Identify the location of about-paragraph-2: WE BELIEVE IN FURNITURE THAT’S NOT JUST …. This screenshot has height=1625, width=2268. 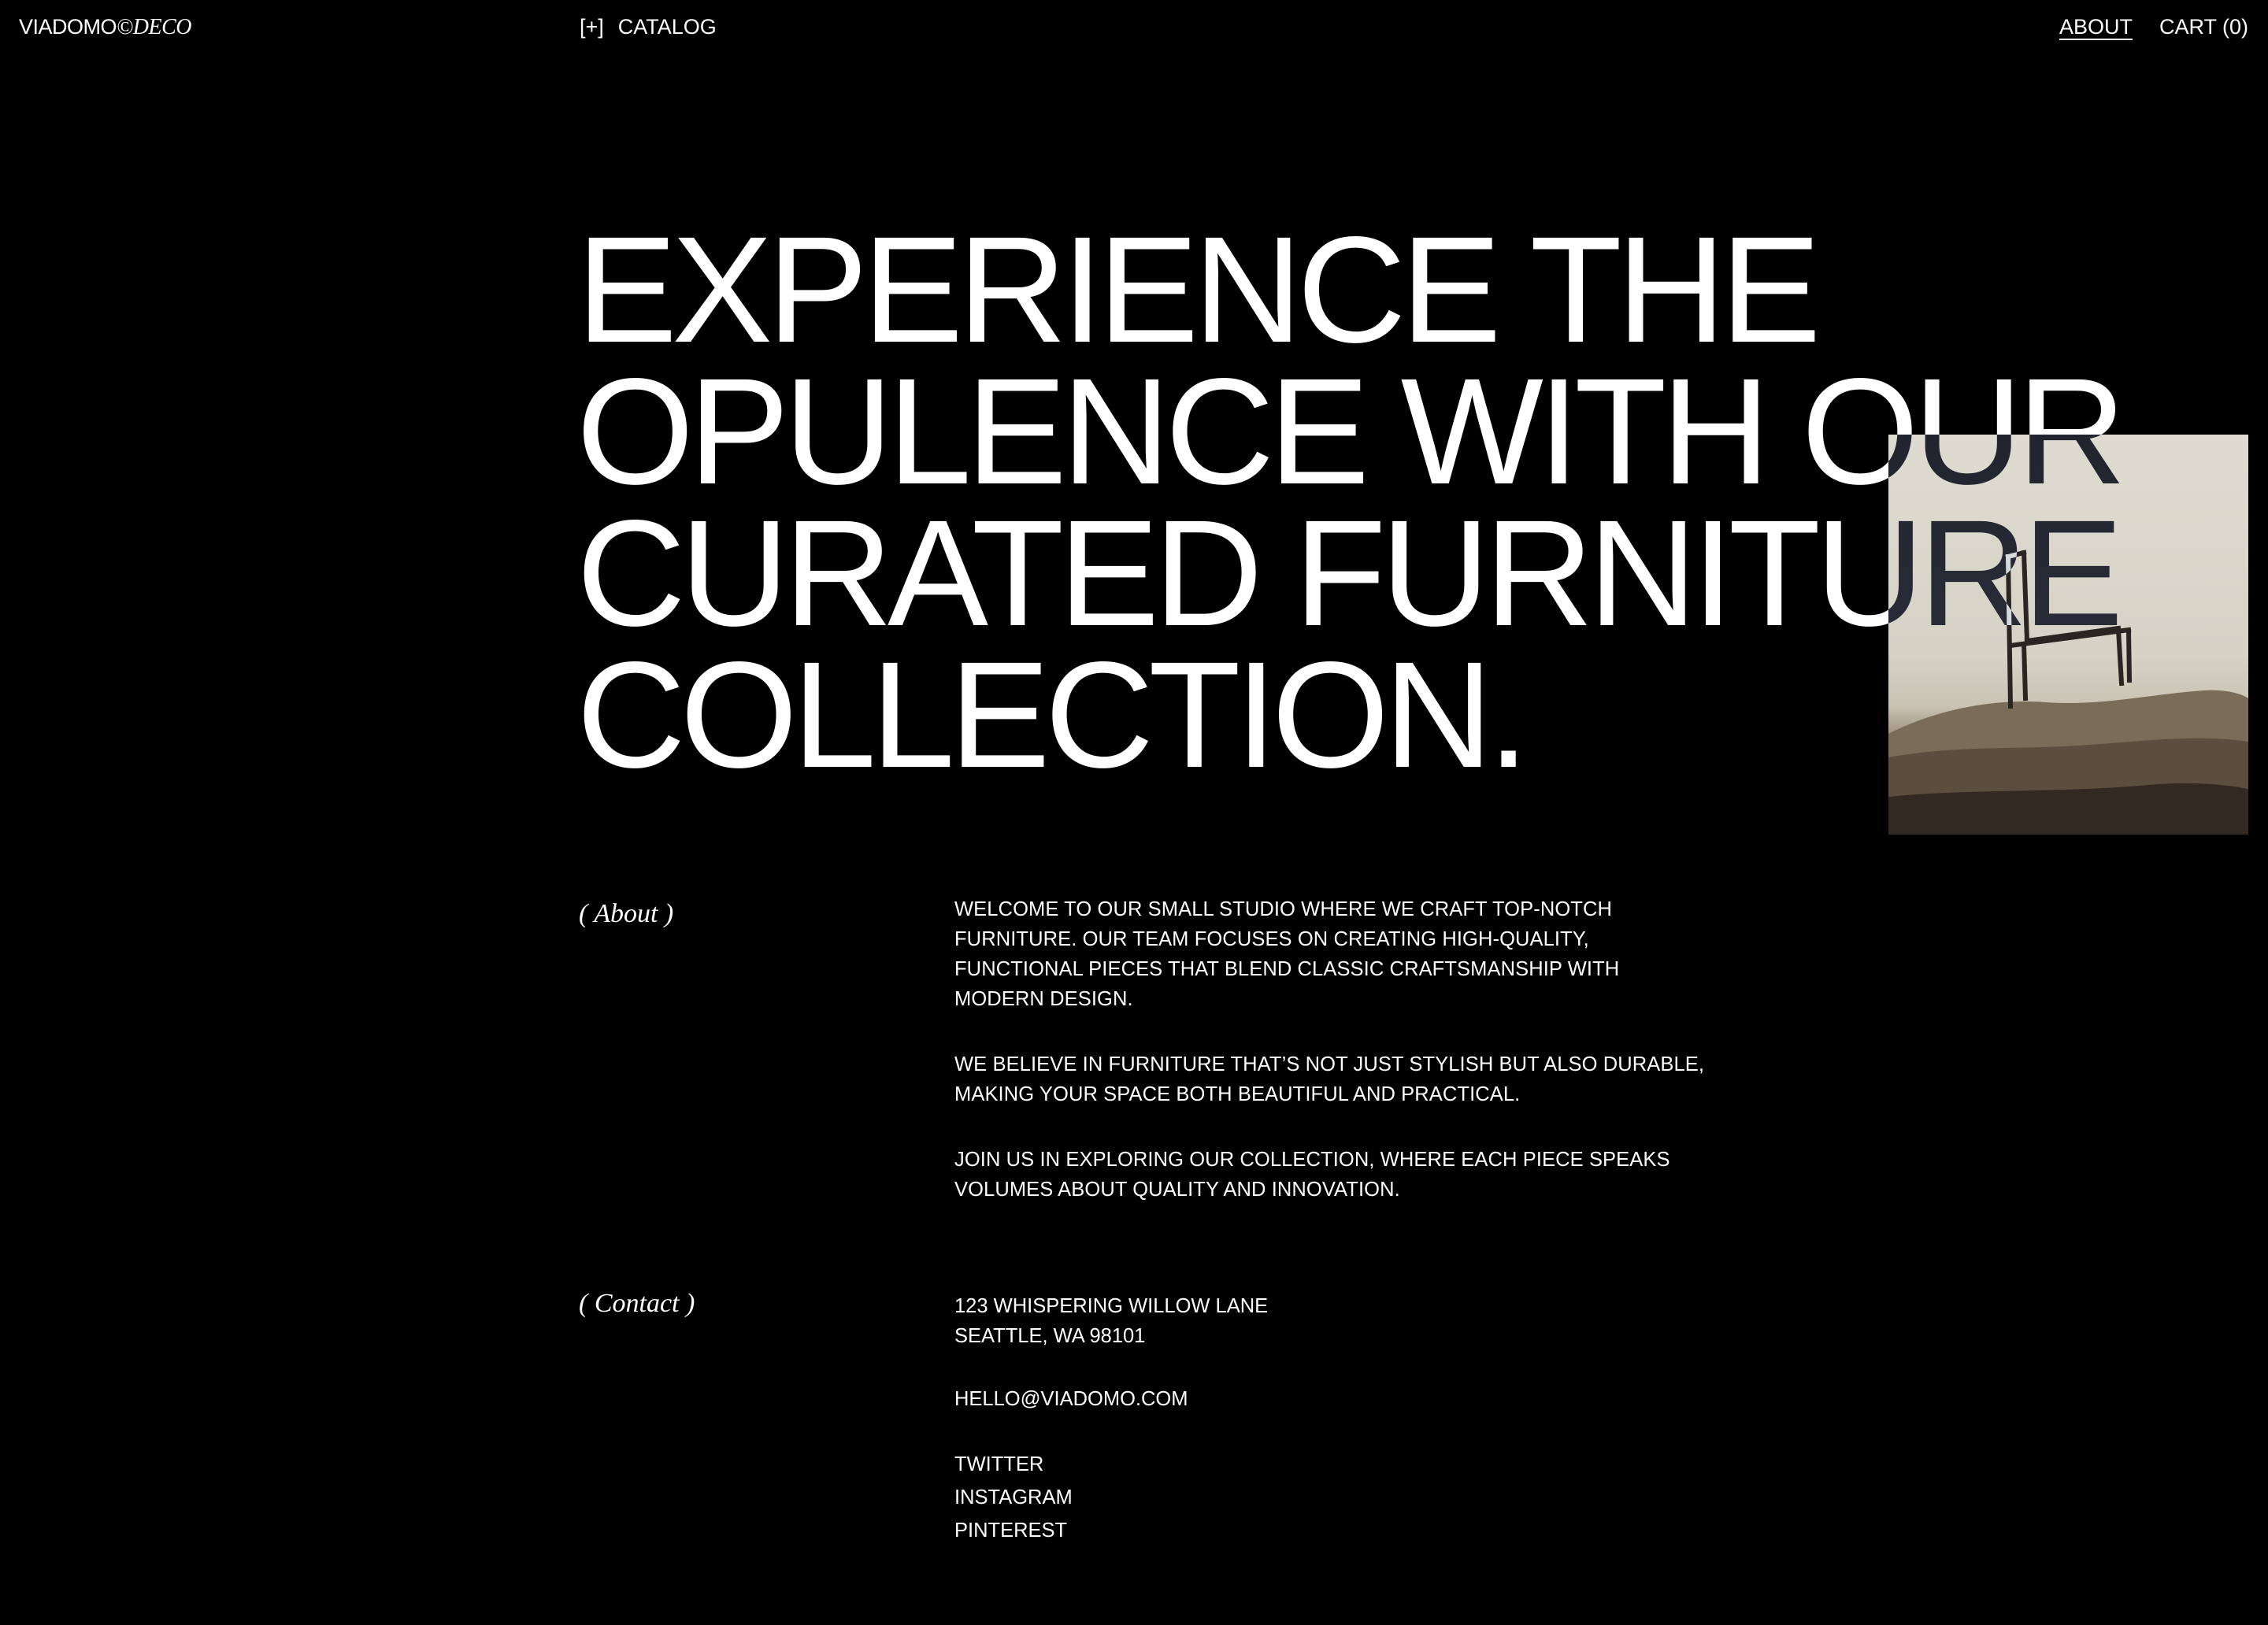
(1329, 1079).